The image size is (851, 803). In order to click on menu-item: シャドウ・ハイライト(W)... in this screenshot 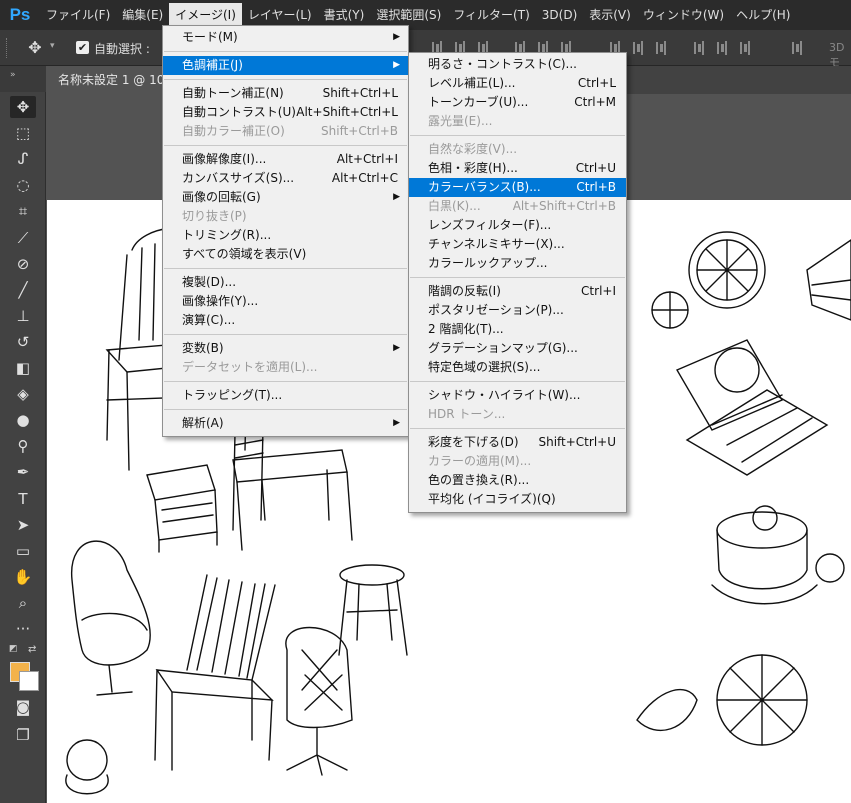, I will do `click(517, 395)`.